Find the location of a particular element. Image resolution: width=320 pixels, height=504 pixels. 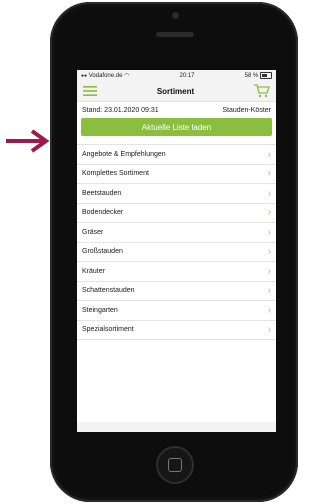

list-item-label: Bodendecker is located at coordinates (103, 213).